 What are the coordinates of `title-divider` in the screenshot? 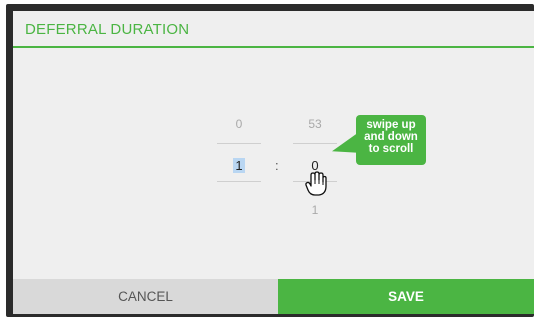 It's located at (273, 47).